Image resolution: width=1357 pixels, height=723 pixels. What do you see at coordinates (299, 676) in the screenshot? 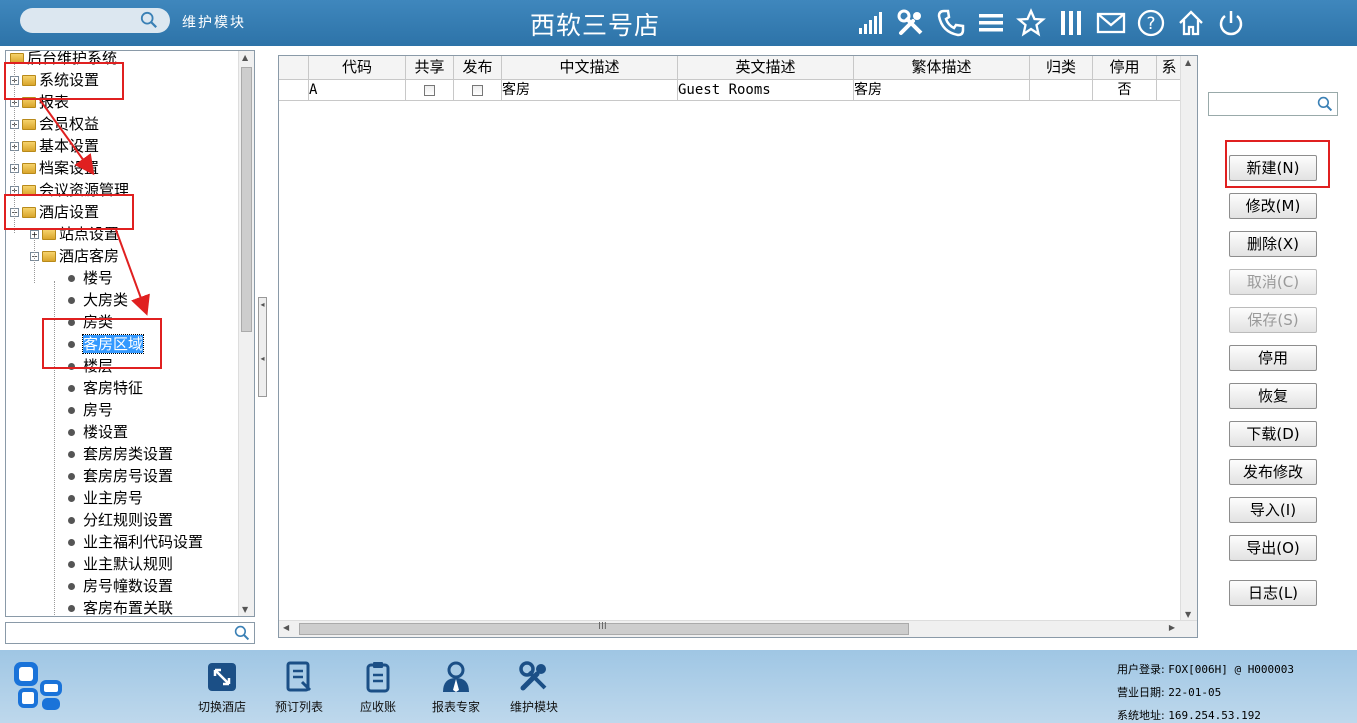
I see `booking-list-icon` at bounding box center [299, 676].